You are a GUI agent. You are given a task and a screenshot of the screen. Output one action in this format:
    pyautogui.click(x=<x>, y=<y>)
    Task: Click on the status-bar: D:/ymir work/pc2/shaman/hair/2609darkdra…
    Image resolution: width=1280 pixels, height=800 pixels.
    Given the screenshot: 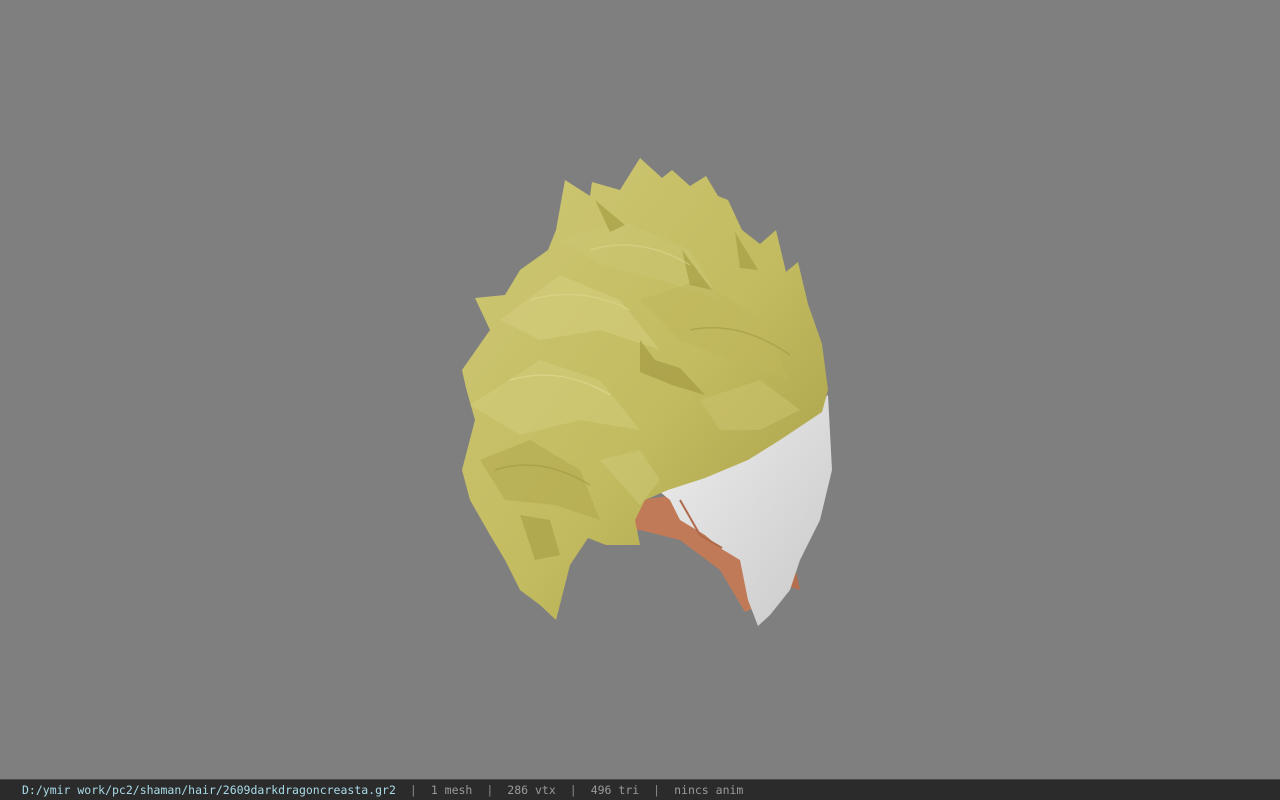 What is the action you would take?
    pyautogui.click(x=640, y=789)
    